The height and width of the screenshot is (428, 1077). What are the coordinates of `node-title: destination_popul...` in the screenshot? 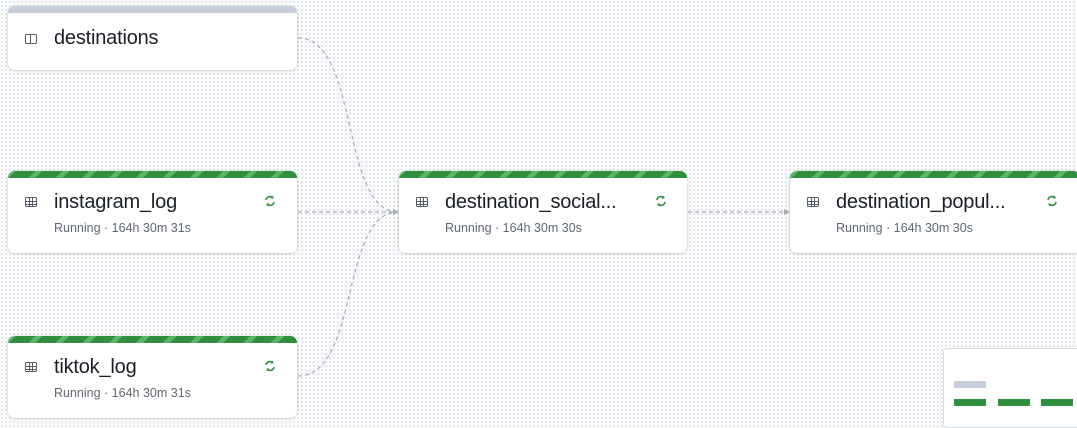 It's located at (921, 202).